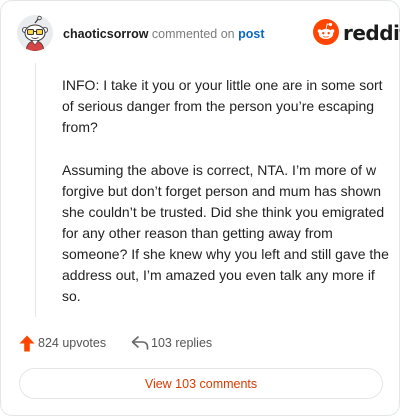 The width and height of the screenshot is (400, 416). What do you see at coordinates (140, 343) in the screenshot?
I see `reply-arrow-icon` at bounding box center [140, 343].